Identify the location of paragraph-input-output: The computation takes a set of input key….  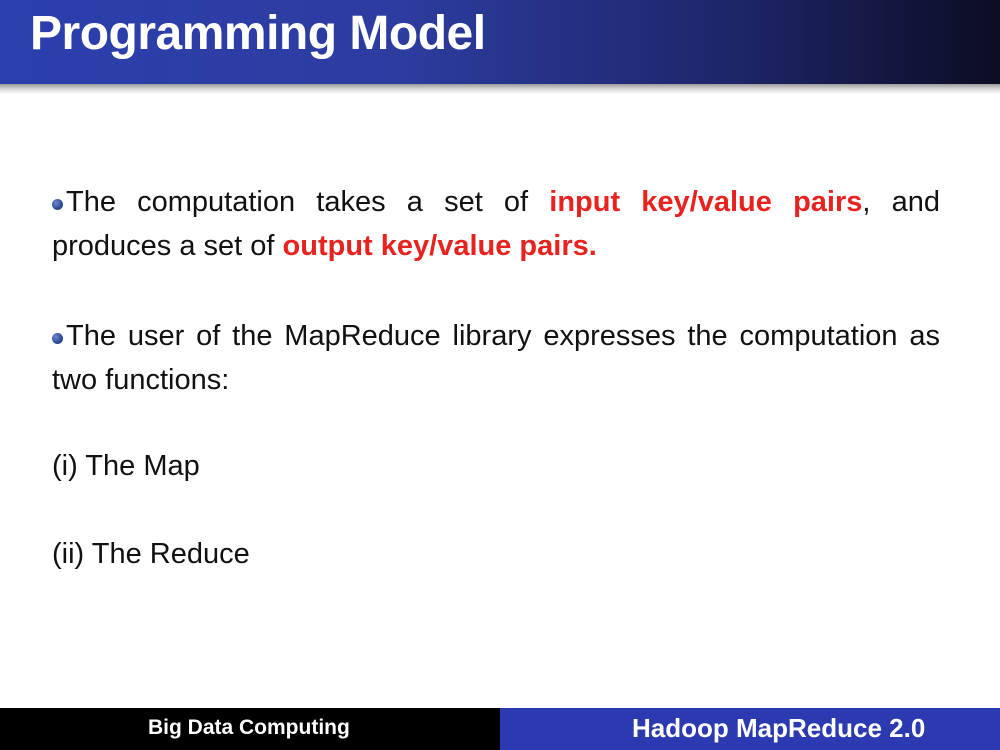
(496, 224).